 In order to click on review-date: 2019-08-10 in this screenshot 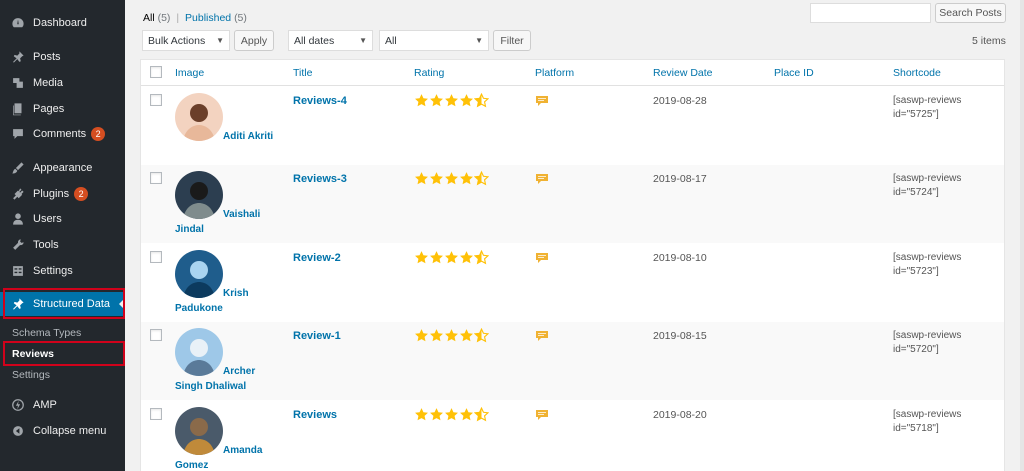, I will do `click(680, 258)`.